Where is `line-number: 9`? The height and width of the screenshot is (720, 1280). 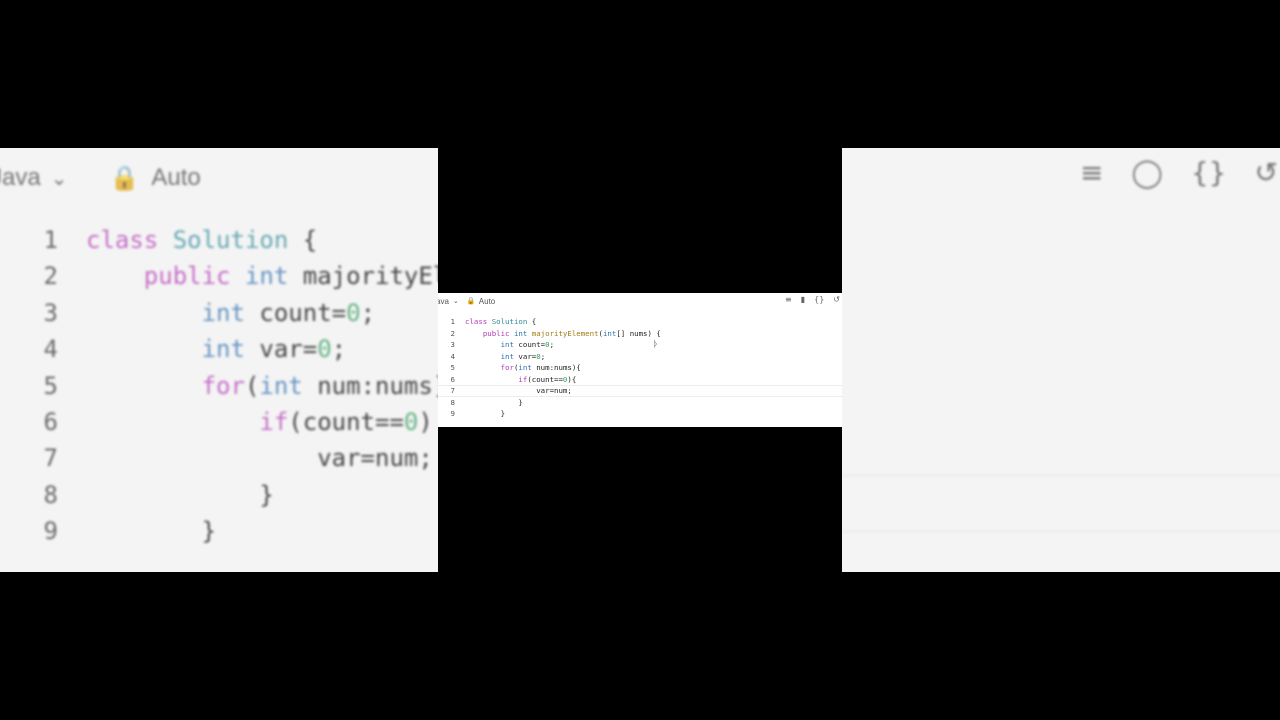
line-number: 9 is located at coordinates (452, 413).